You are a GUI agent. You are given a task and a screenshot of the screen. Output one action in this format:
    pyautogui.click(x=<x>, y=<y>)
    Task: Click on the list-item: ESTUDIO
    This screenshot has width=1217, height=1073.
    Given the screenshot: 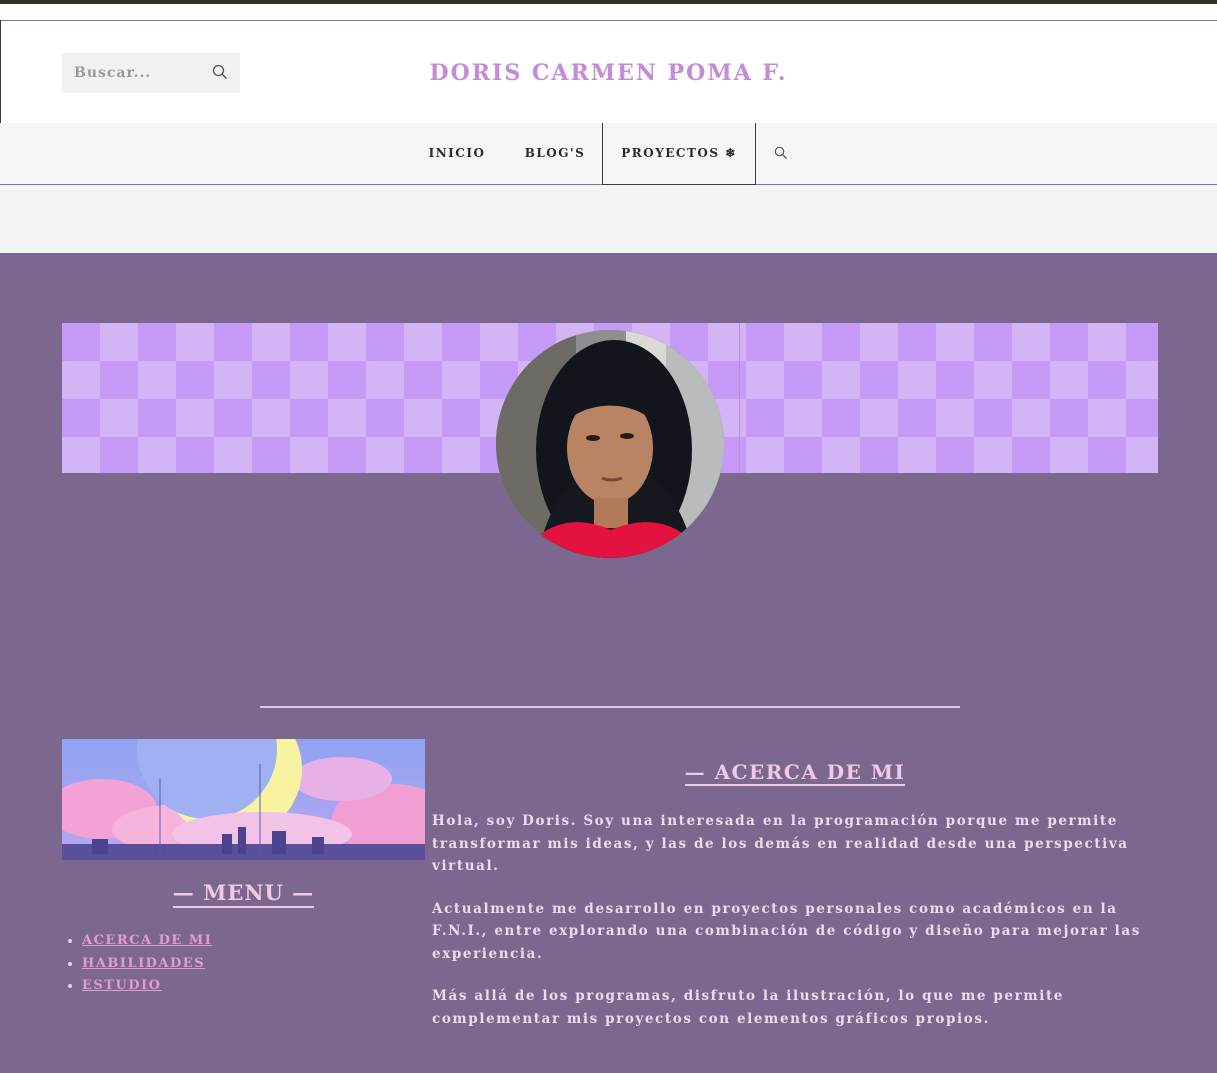 What is the action you would take?
    pyautogui.click(x=147, y=986)
    